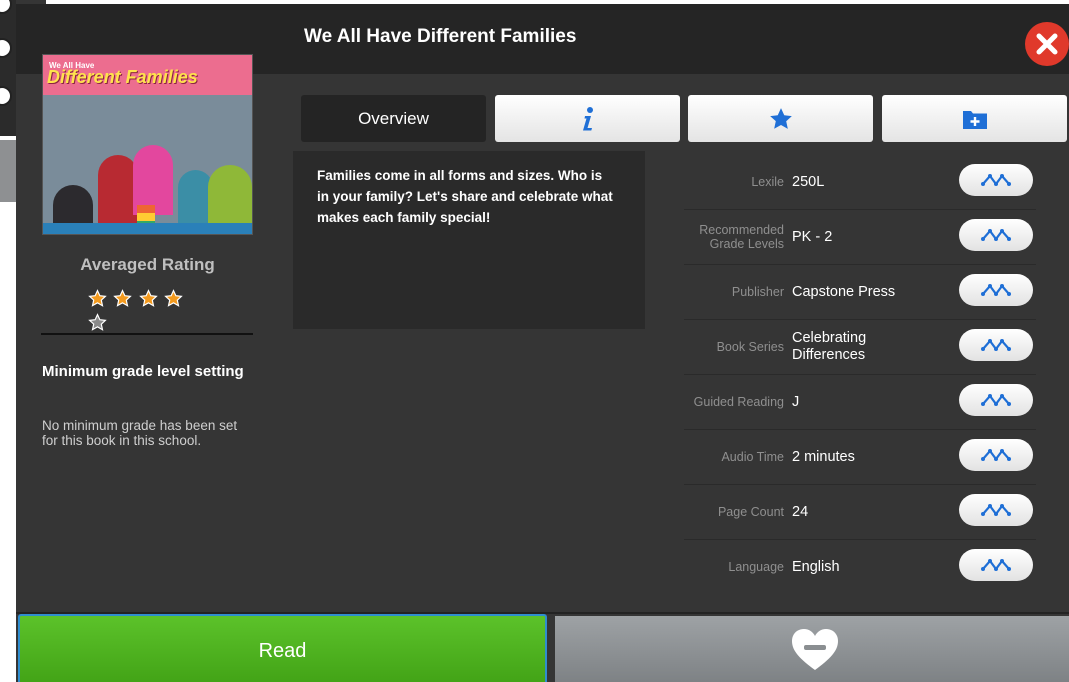  What do you see at coordinates (860, 512) in the screenshot?
I see `detail-row-page-count: Page Count 24` at bounding box center [860, 512].